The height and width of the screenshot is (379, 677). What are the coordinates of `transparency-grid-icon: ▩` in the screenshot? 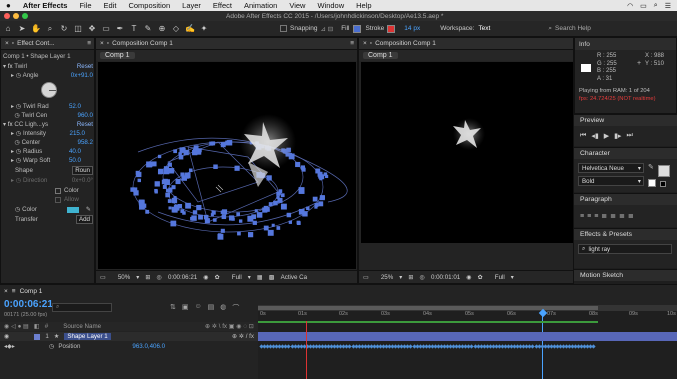 It's located at (272, 277).